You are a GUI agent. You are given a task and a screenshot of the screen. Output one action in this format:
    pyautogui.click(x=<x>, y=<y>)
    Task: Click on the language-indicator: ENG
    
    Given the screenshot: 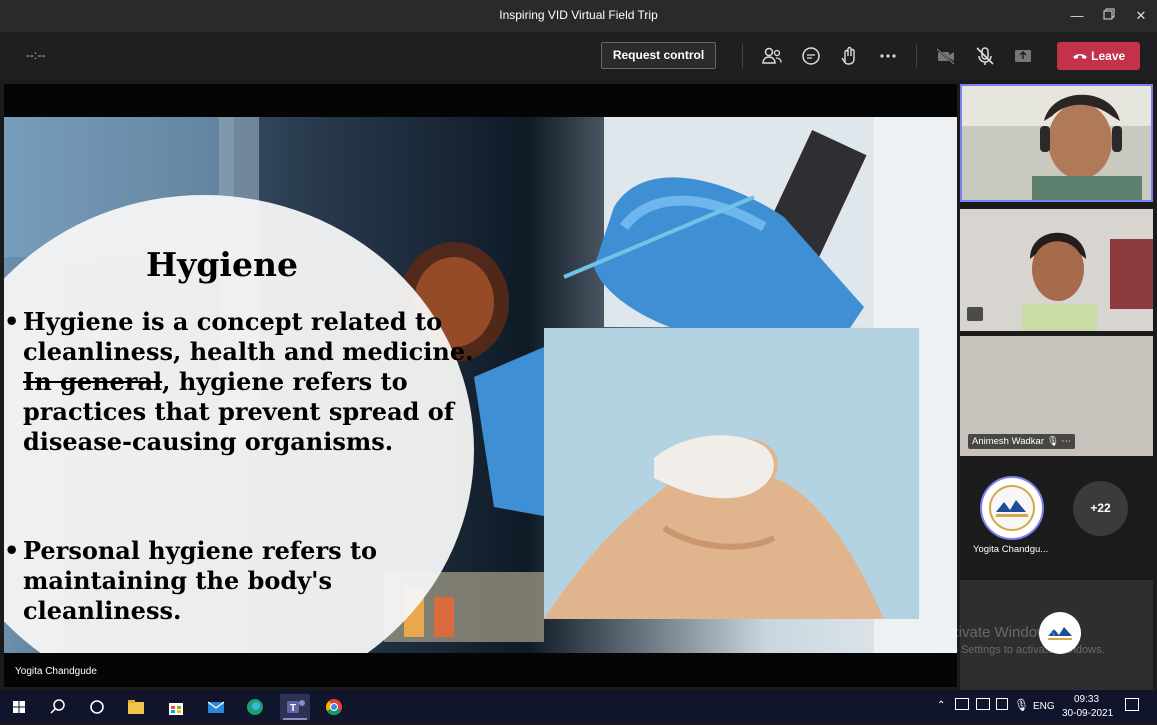 What is the action you would take?
    pyautogui.click(x=1044, y=706)
    